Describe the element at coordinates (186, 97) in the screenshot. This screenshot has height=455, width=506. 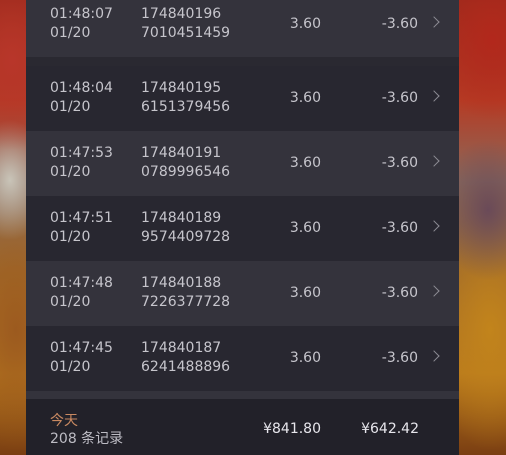
I see `record-order-number: 174840195 6151379456` at that location.